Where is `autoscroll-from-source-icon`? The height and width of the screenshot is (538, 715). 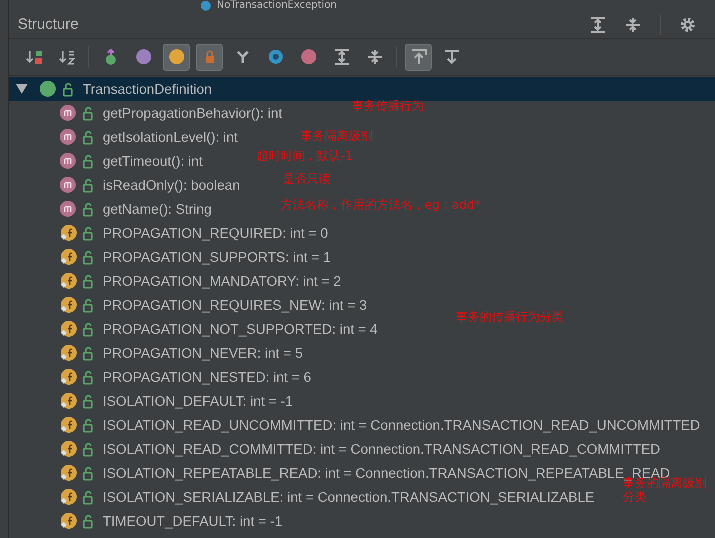 autoscroll-from-source-icon is located at coordinates (452, 57).